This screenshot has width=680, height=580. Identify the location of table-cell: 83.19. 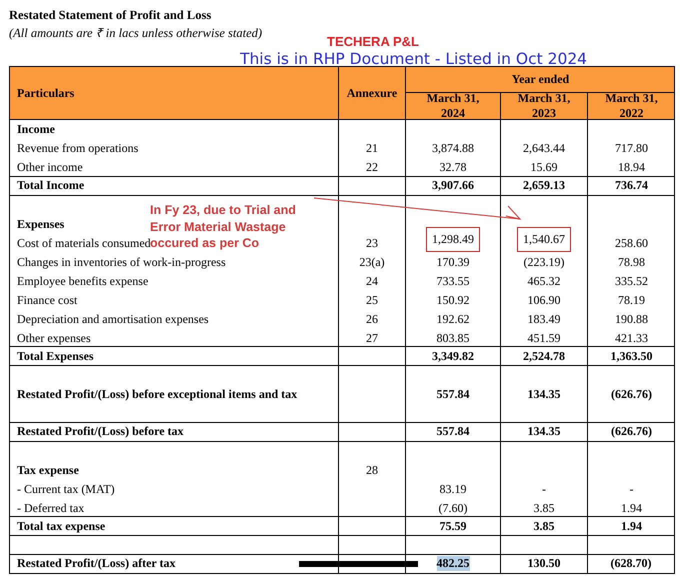
(453, 489).